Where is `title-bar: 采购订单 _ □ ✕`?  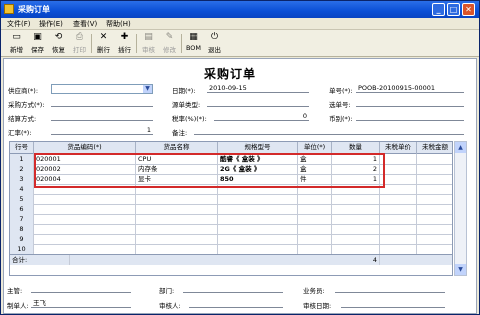 title-bar: 采购订单 _ □ ✕ is located at coordinates (240, 9).